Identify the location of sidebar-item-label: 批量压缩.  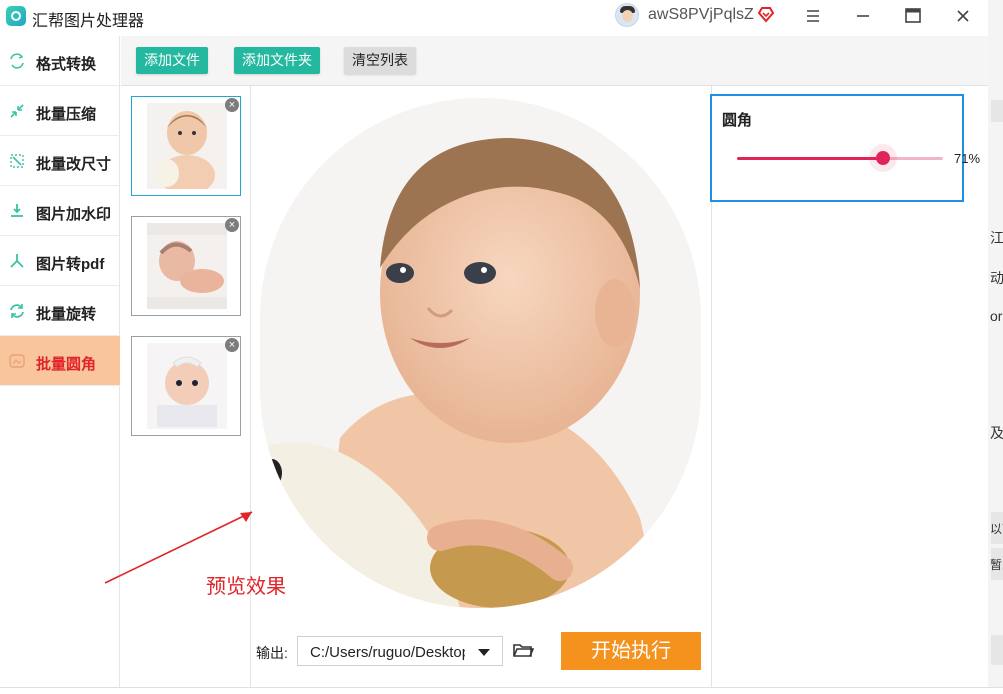
(66, 114).